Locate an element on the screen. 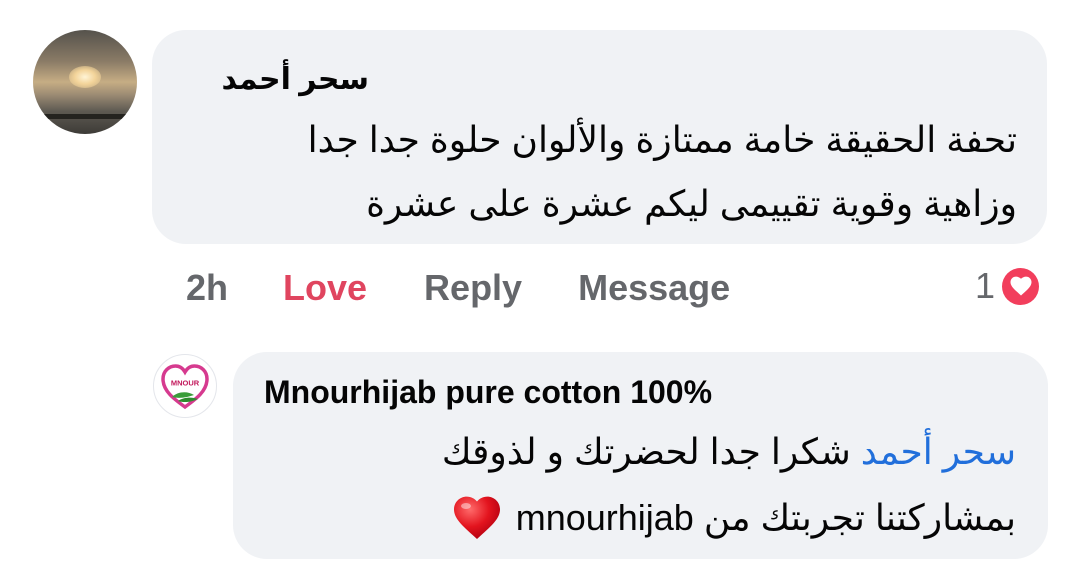  page-logo-avatar: MNOUR is located at coordinates (185, 386).